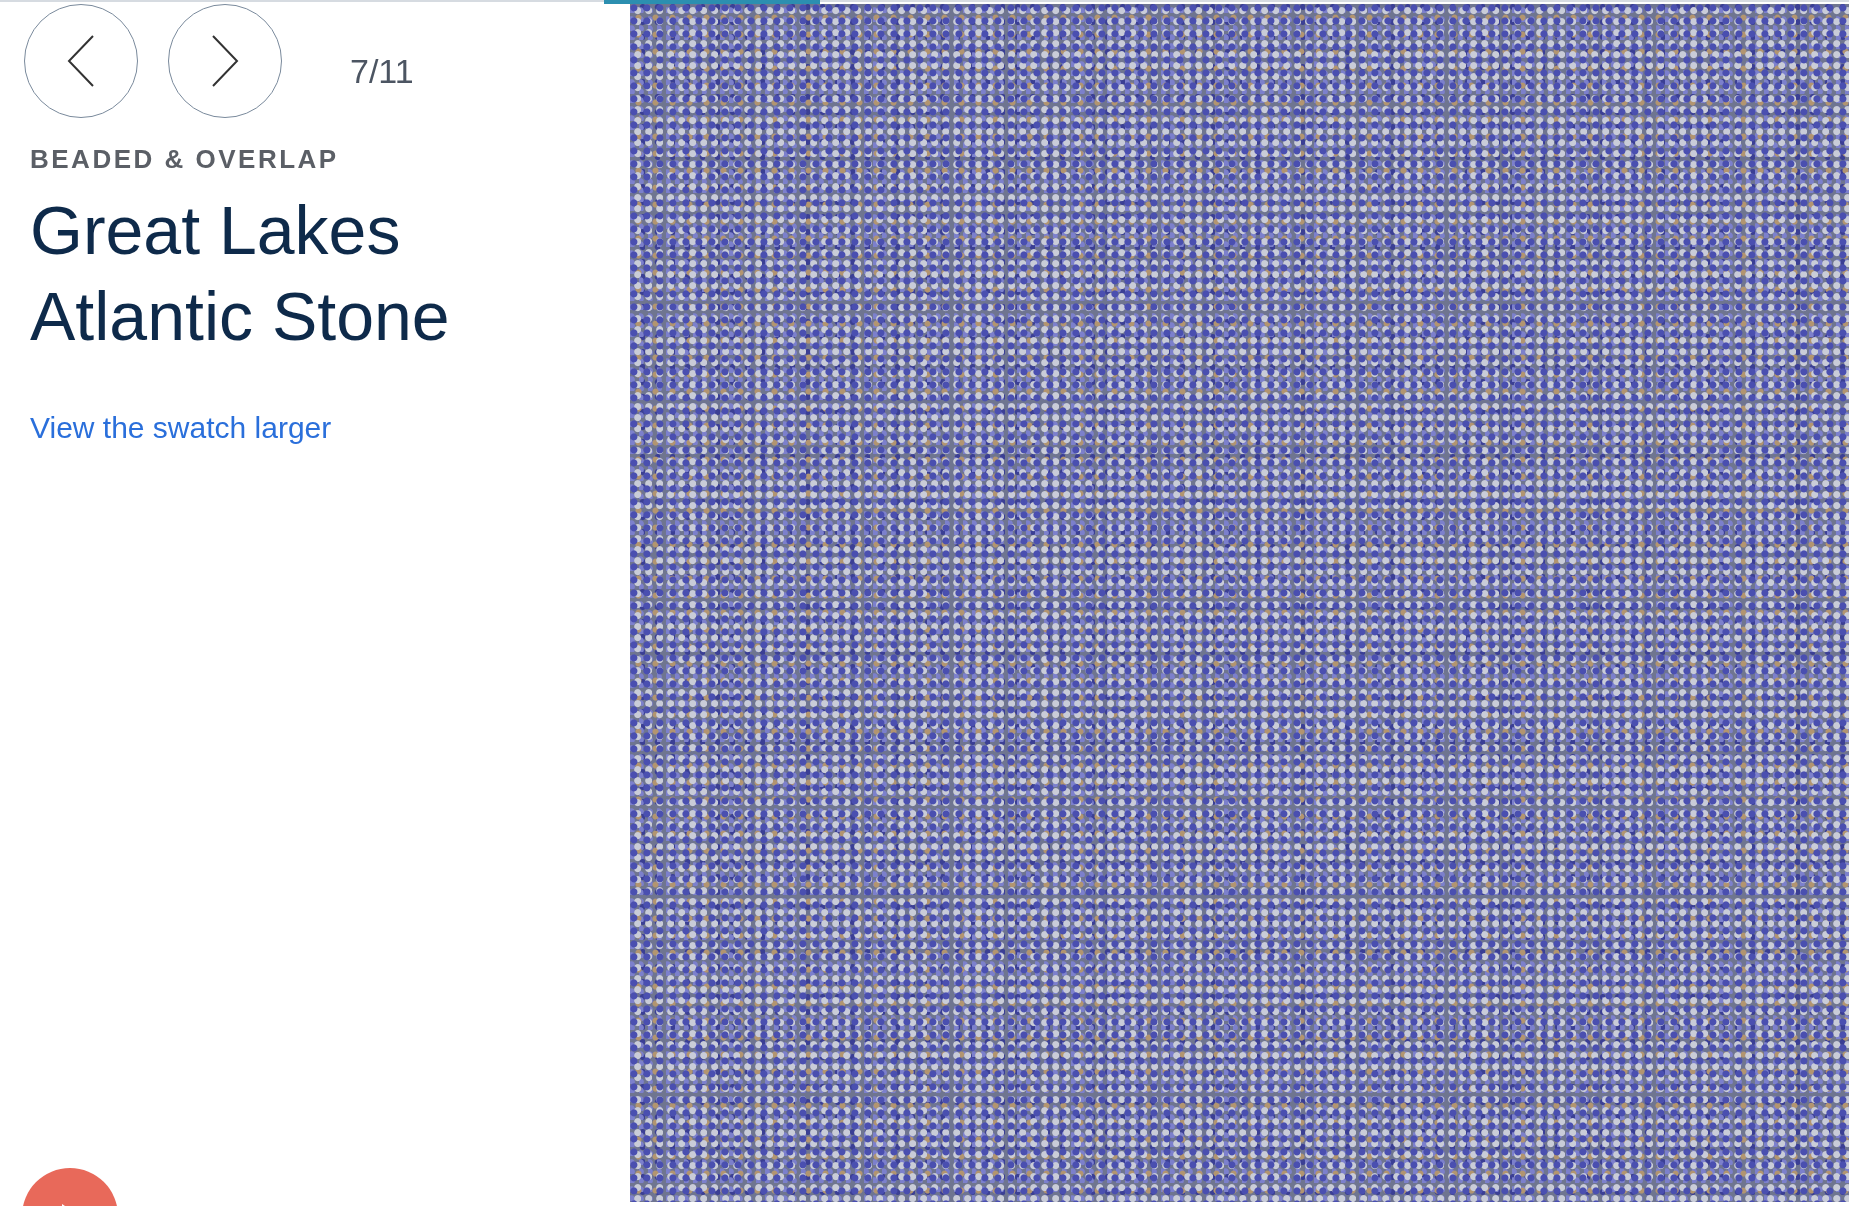  I want to click on product-title: Great Lakes Atlantic Stone, so click(240, 273).